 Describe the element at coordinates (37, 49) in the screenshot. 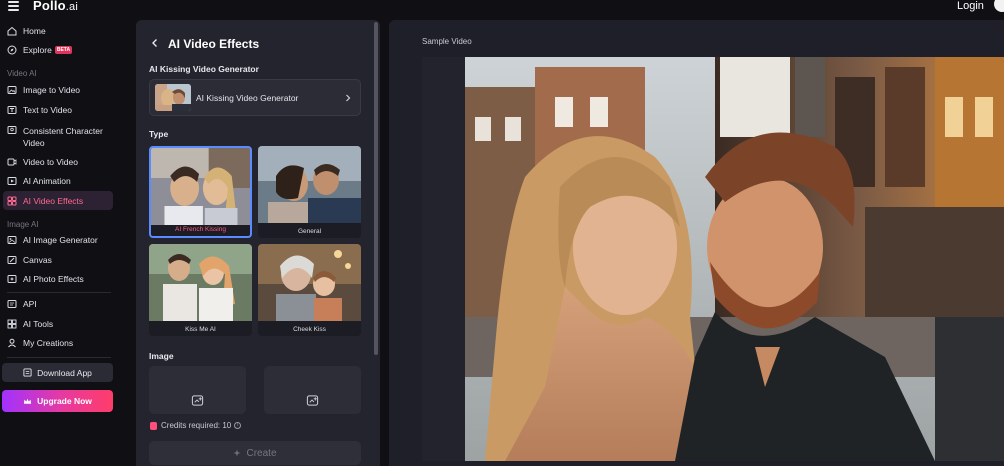

I see `sidebar-item-label: Explore` at that location.